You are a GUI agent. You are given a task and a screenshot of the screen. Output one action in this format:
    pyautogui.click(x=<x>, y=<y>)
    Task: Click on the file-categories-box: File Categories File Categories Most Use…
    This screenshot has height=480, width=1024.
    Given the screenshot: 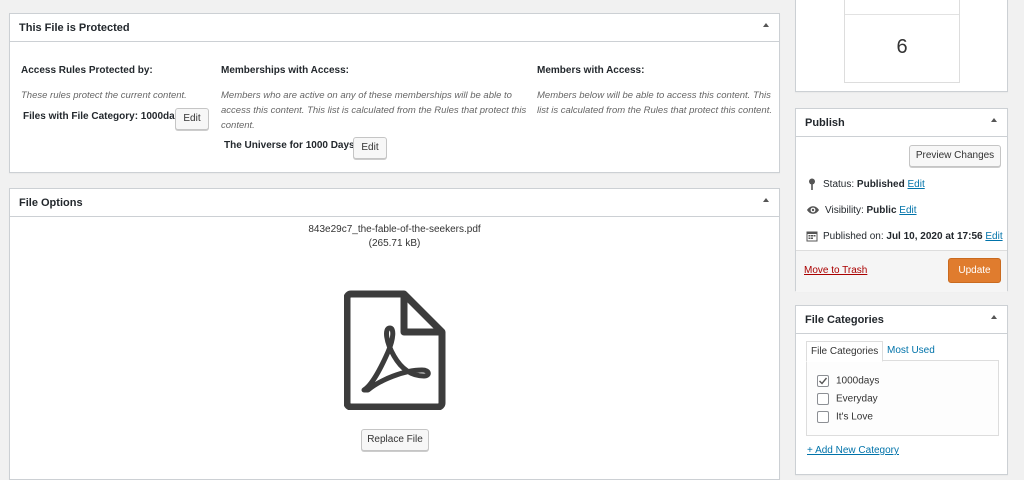 What is the action you would take?
    pyautogui.click(x=901, y=390)
    